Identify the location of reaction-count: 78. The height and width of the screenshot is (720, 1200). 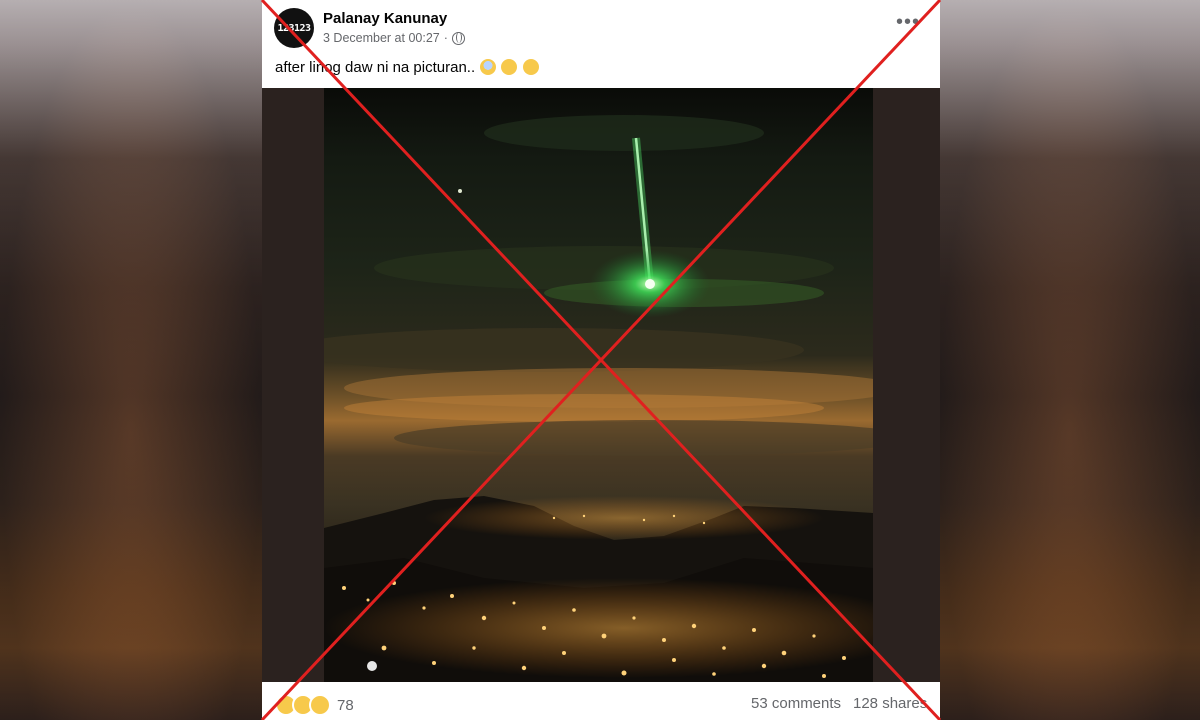
(345, 705).